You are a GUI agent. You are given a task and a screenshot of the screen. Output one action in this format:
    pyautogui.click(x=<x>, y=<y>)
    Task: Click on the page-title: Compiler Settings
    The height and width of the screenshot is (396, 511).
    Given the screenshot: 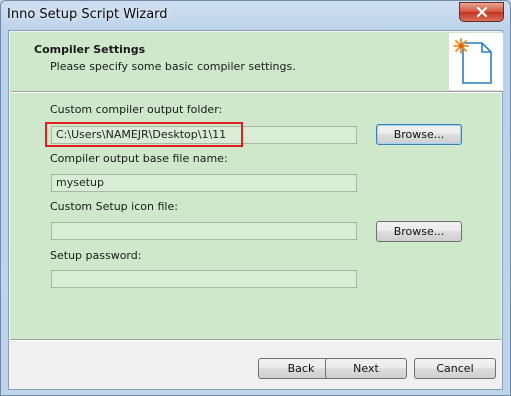 What is the action you would take?
    pyautogui.click(x=90, y=49)
    